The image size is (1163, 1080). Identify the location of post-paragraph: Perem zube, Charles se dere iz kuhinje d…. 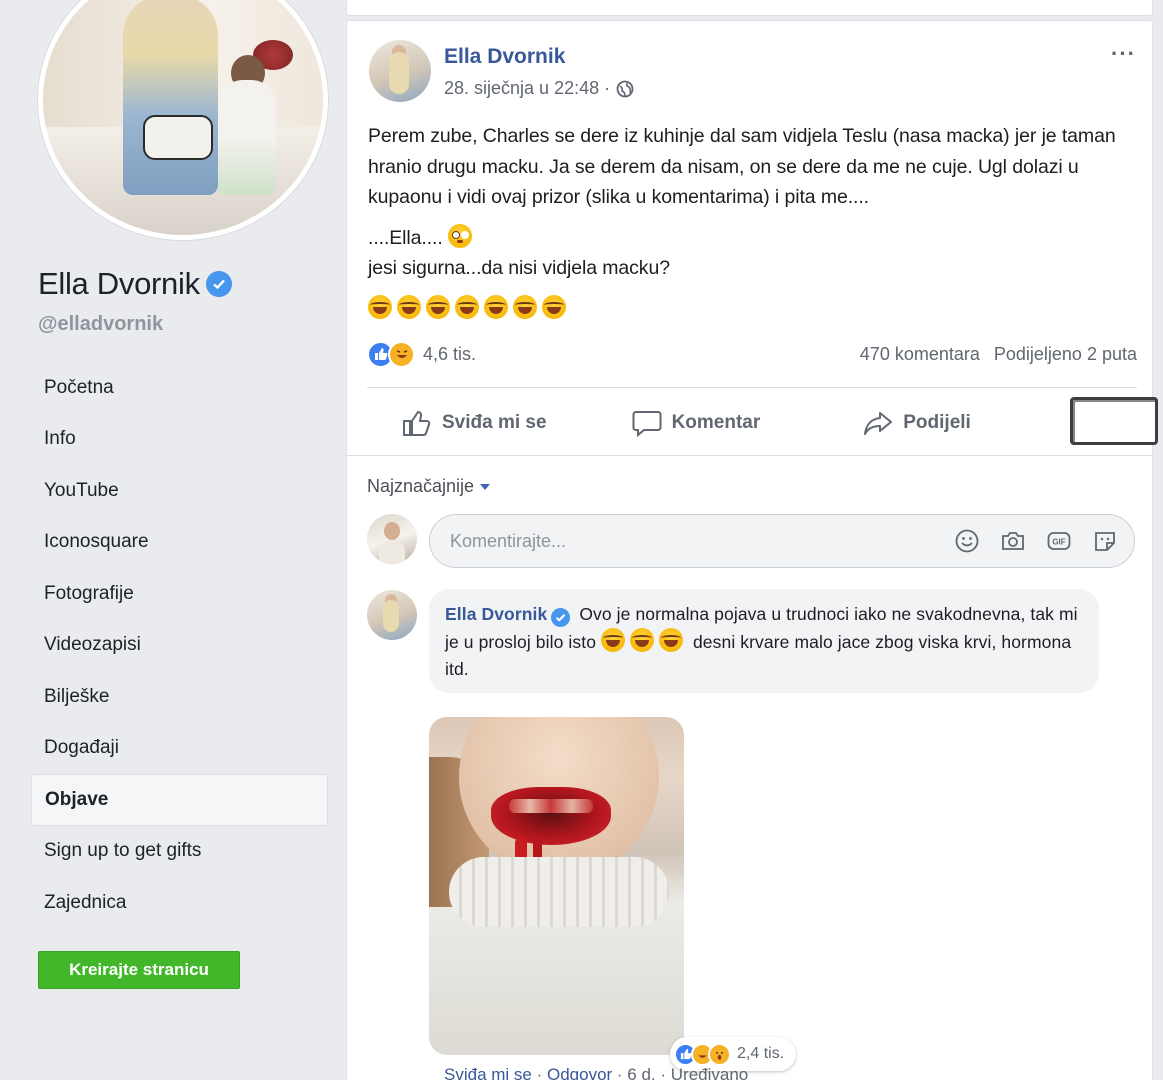
(742, 166).